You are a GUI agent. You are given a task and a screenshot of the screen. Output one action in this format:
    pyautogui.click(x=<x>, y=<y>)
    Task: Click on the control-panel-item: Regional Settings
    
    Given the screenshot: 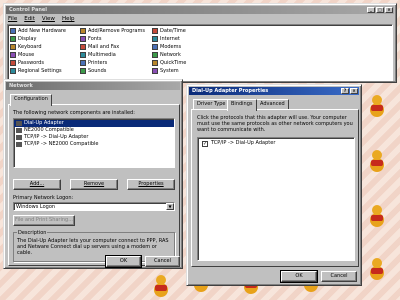 What is the action you would take?
    pyautogui.click(x=38, y=71)
    